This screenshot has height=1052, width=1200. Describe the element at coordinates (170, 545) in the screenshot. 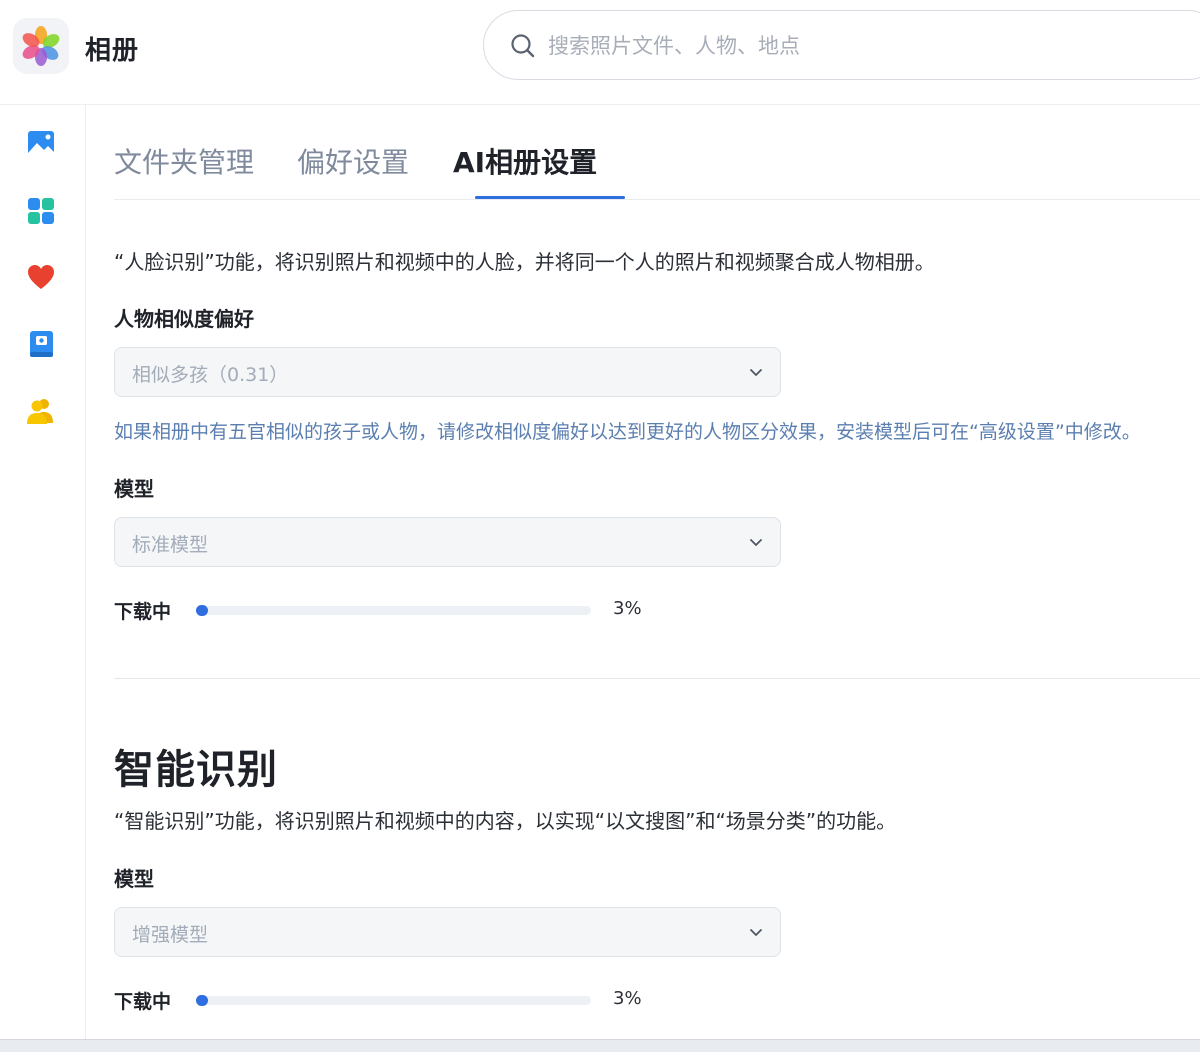

I see `face-model-select-value: 标准模型` at that location.